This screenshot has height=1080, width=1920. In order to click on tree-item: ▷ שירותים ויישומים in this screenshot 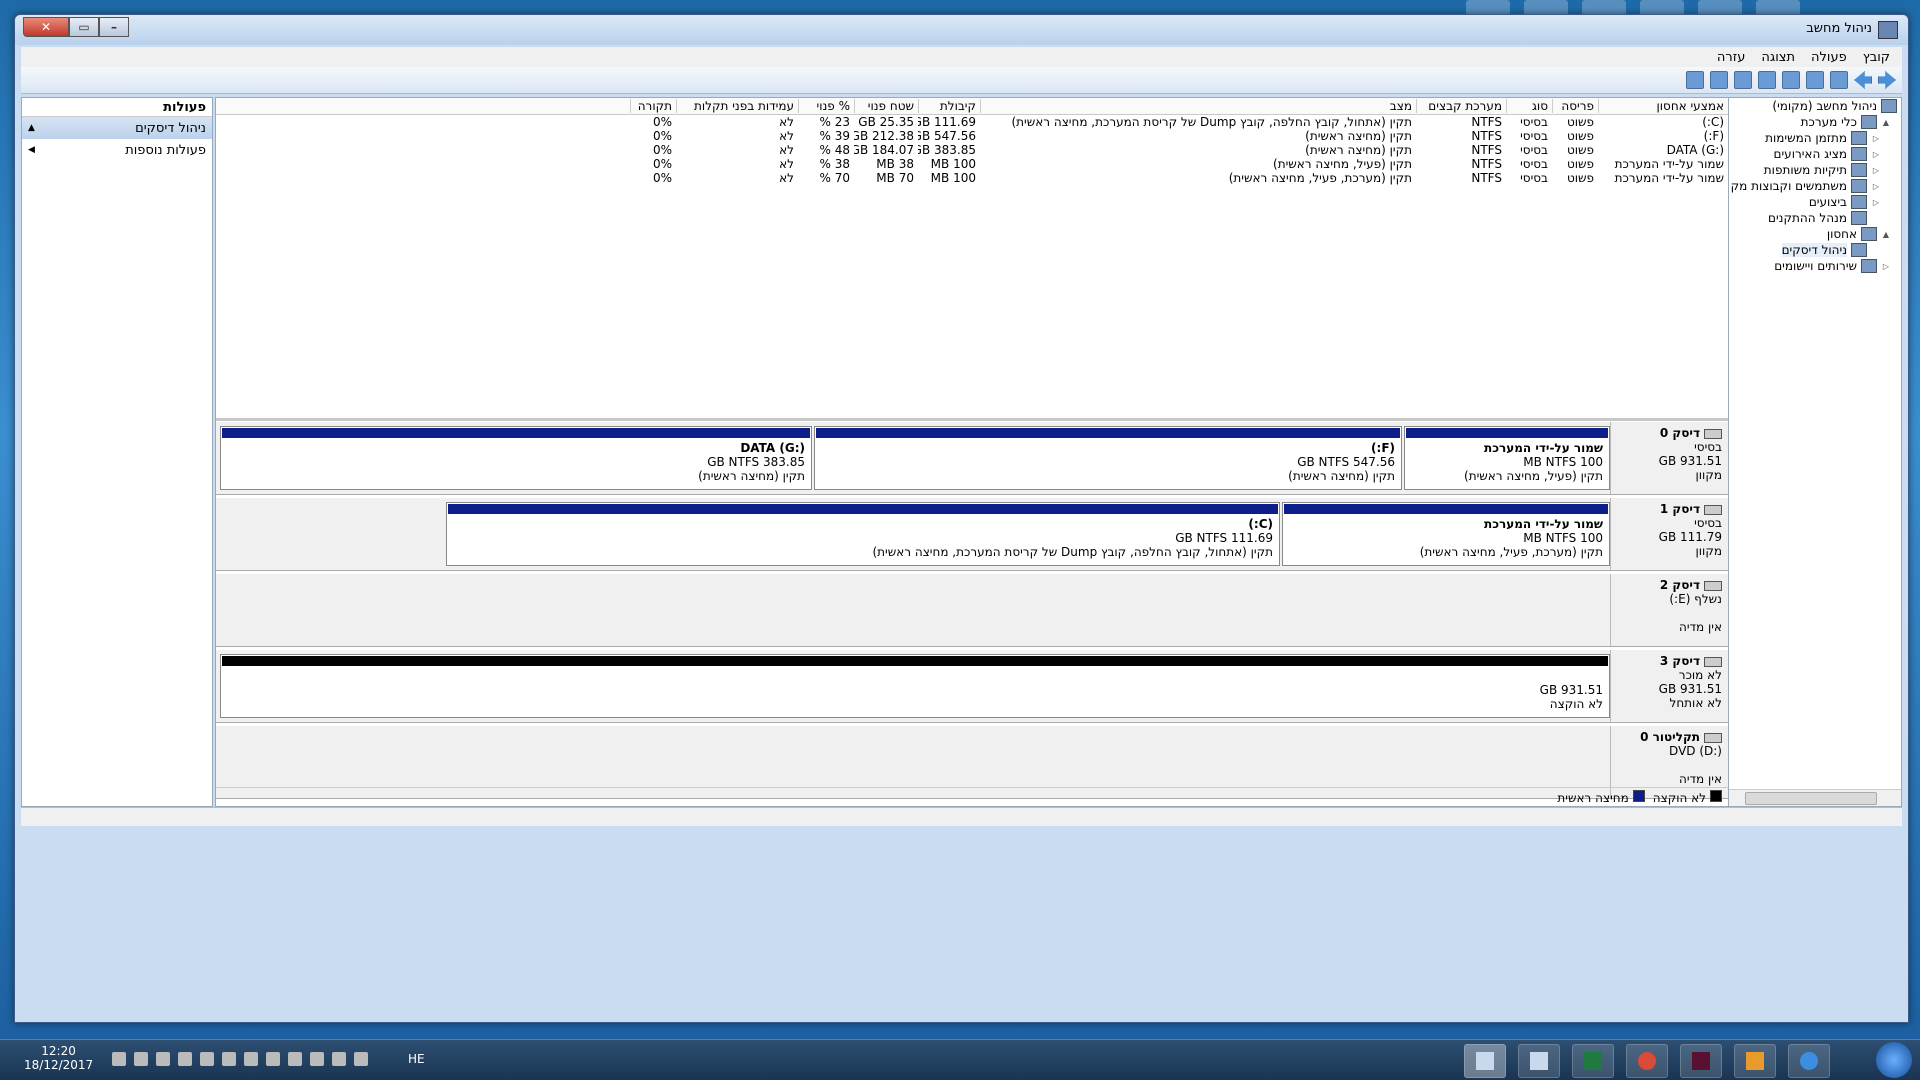, I will do `click(1805, 266)`.